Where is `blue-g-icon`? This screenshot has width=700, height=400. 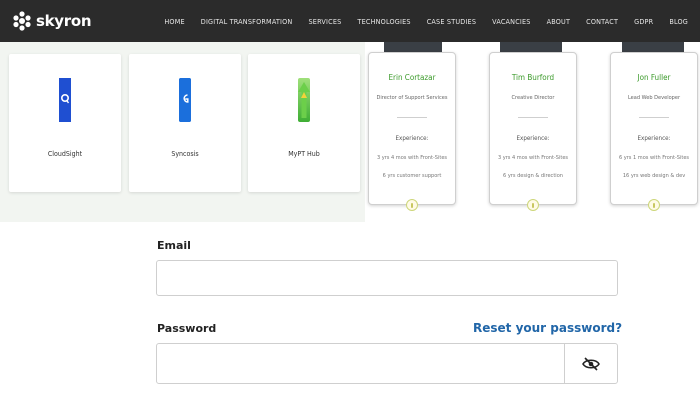
blue-g-icon is located at coordinates (185, 100).